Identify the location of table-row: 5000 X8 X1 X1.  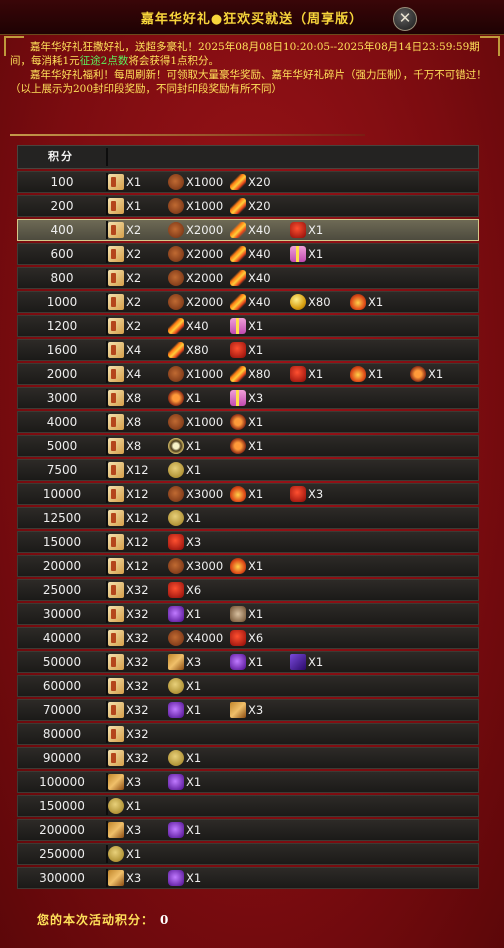
(248, 446).